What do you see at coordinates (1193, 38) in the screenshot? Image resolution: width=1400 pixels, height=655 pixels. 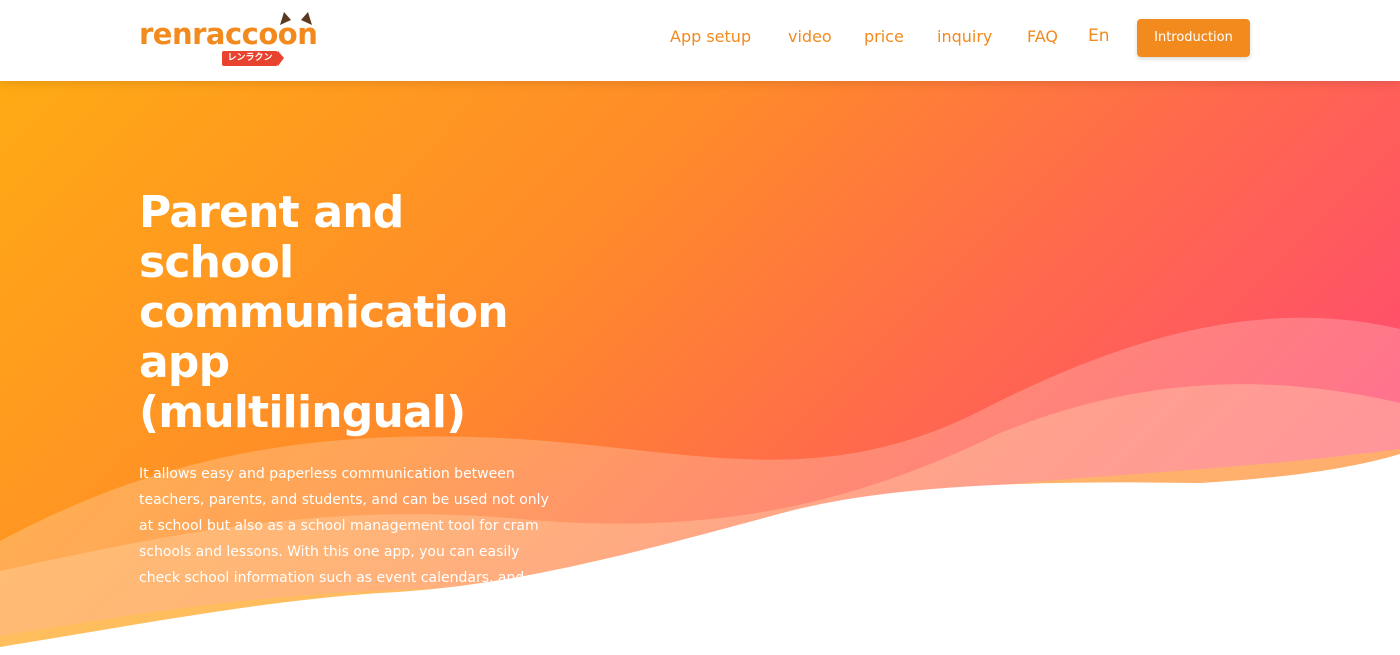 I see `introduction-button: Introduction` at bounding box center [1193, 38].